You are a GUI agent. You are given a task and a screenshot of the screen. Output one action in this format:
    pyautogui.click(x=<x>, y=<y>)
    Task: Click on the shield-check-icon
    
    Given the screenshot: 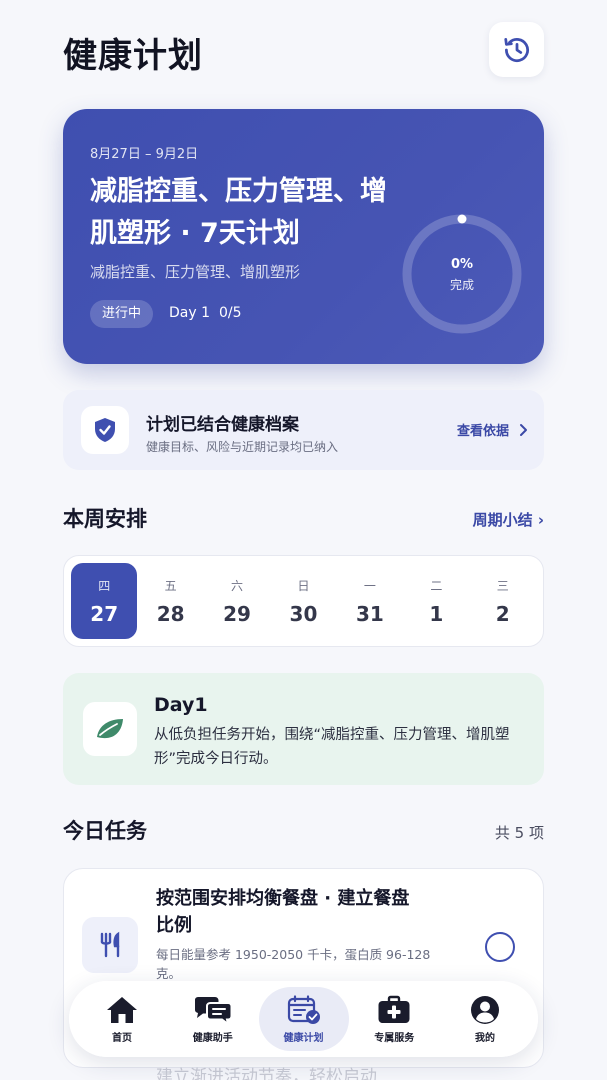 What is the action you would take?
    pyautogui.click(x=105, y=430)
    